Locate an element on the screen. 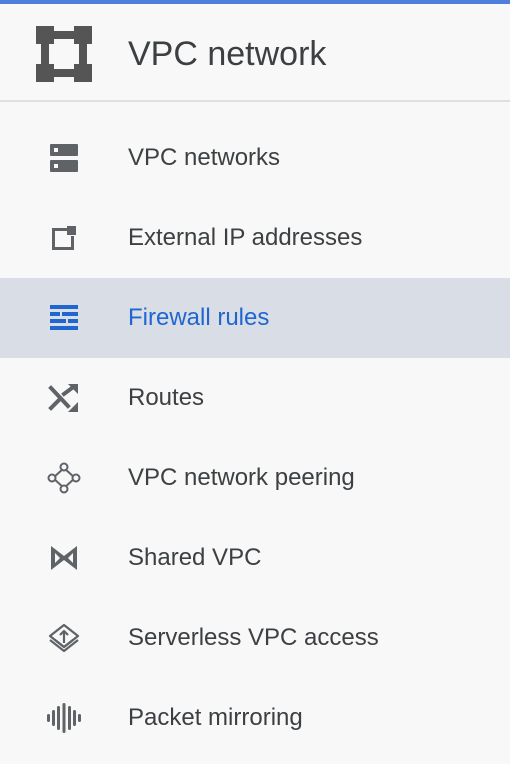 Image resolution: width=510 pixels, height=764 pixels. header: VPC network is located at coordinates (255, 53).